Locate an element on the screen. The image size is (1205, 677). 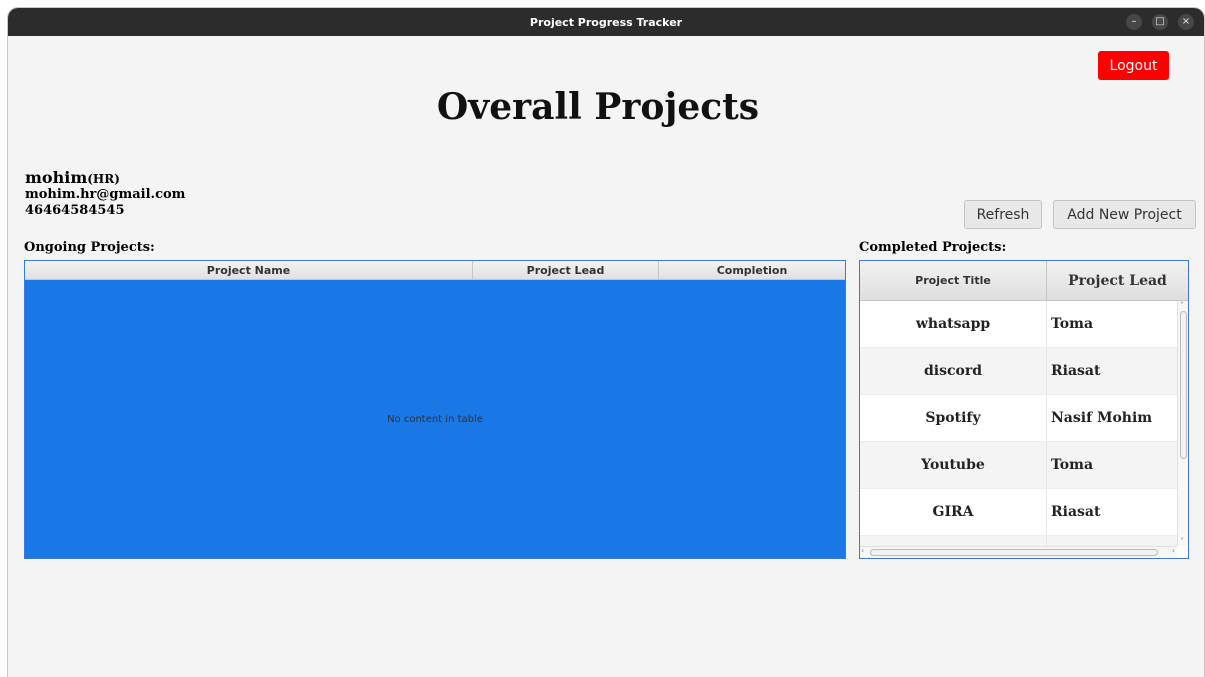
column-header-project-name: Project Name is located at coordinates (249, 270).